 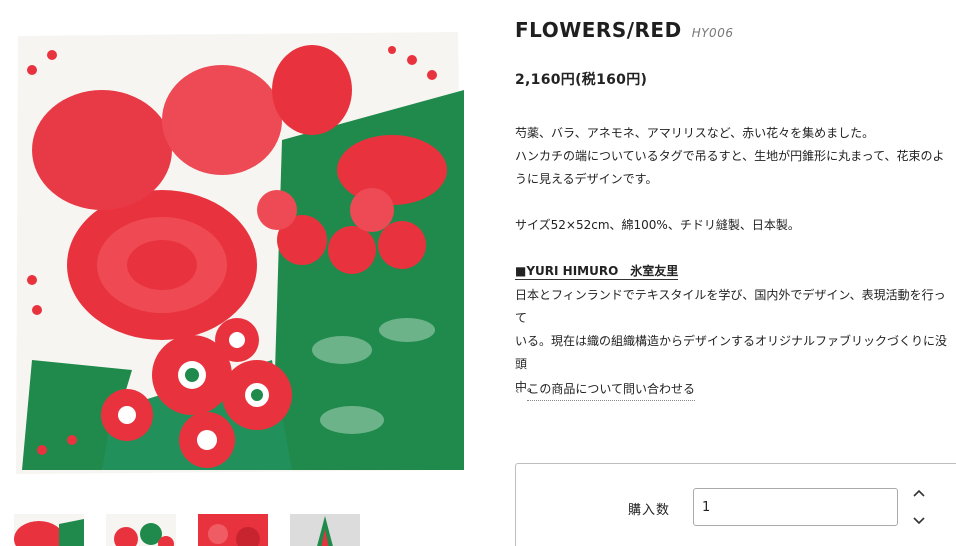 What do you see at coordinates (586, 179) in the screenshot?
I see `description-line: うに見えるデザインです。` at bounding box center [586, 179].